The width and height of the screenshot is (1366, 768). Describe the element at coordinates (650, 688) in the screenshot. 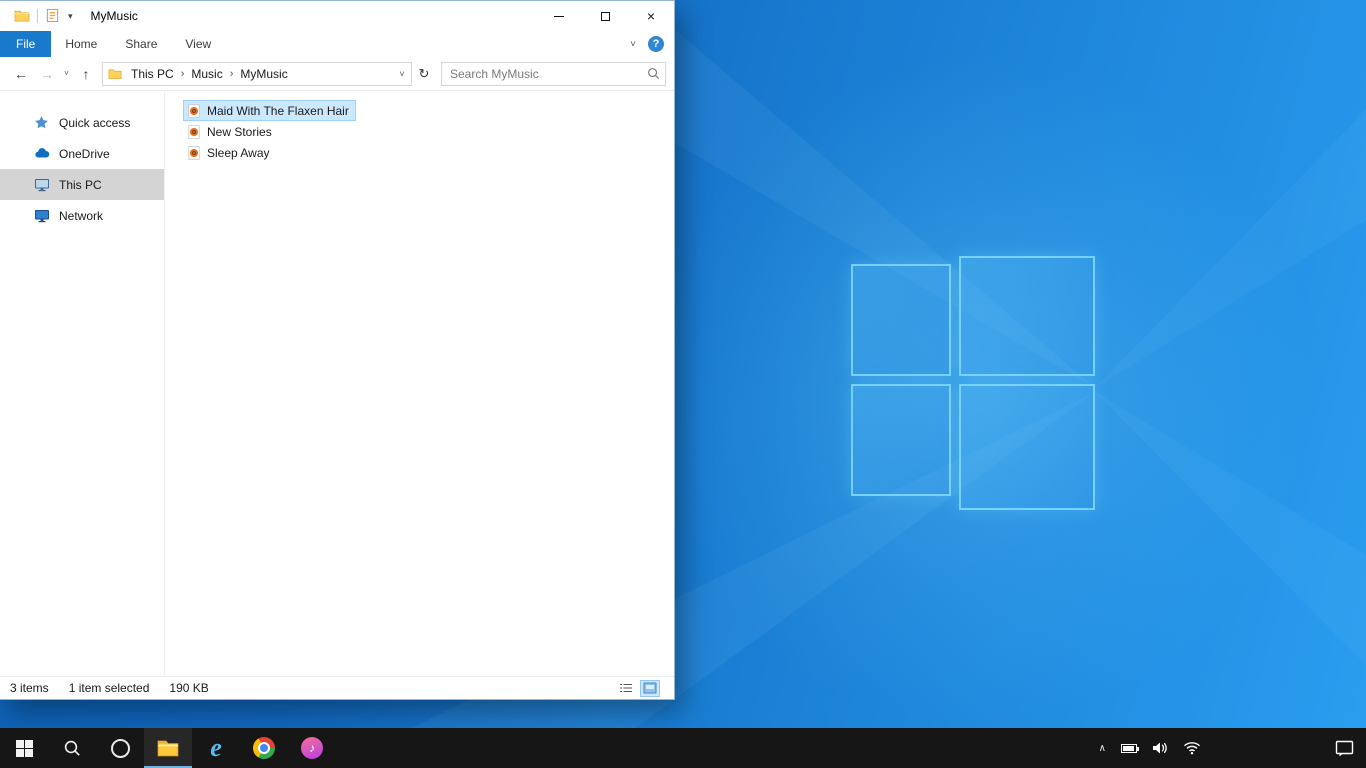

I see `large-icons-view-button` at that location.